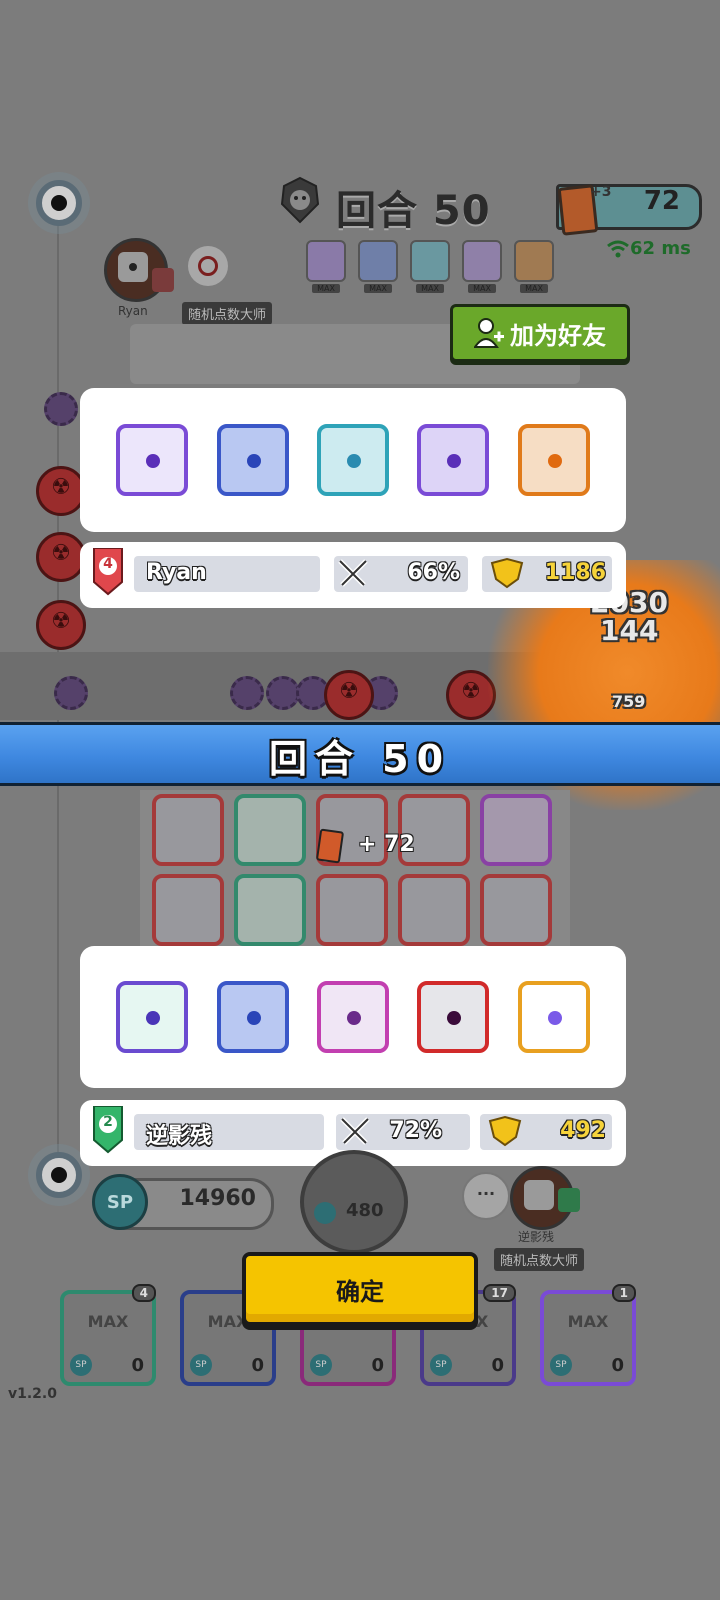 The height and width of the screenshot is (1600, 720). Describe the element at coordinates (176, 572) in the screenshot. I see `top-player-name: Ryan` at that location.